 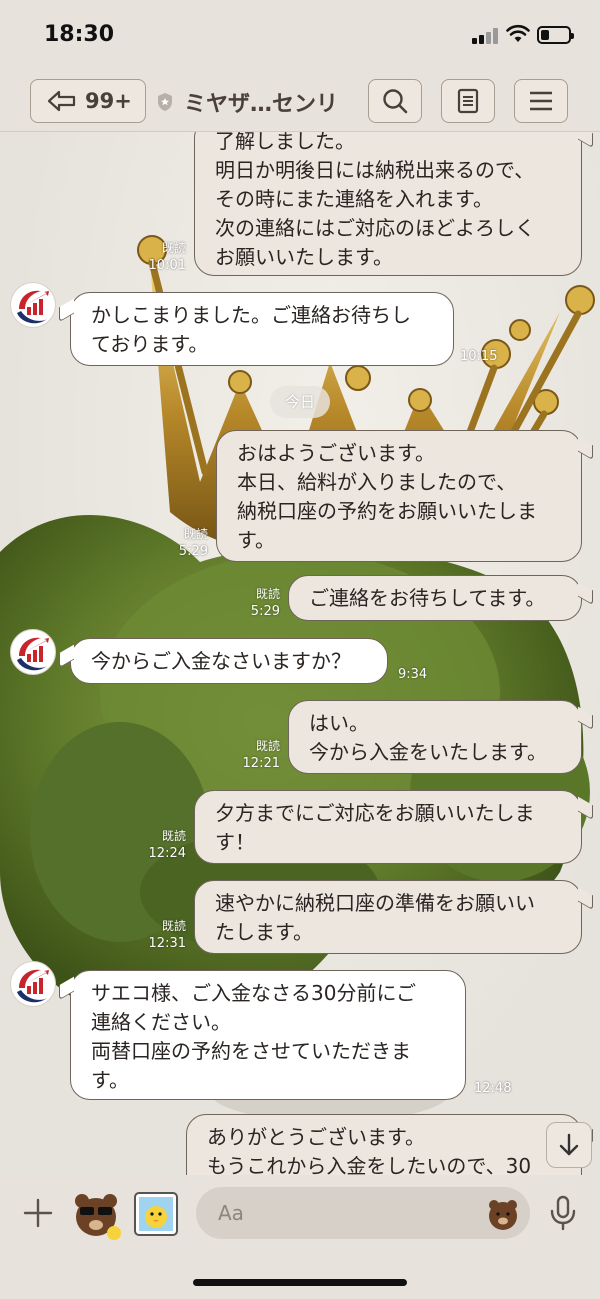 What do you see at coordinates (157, 257) in the screenshot?
I see `message-meta: 既読 10:01` at bounding box center [157, 257].